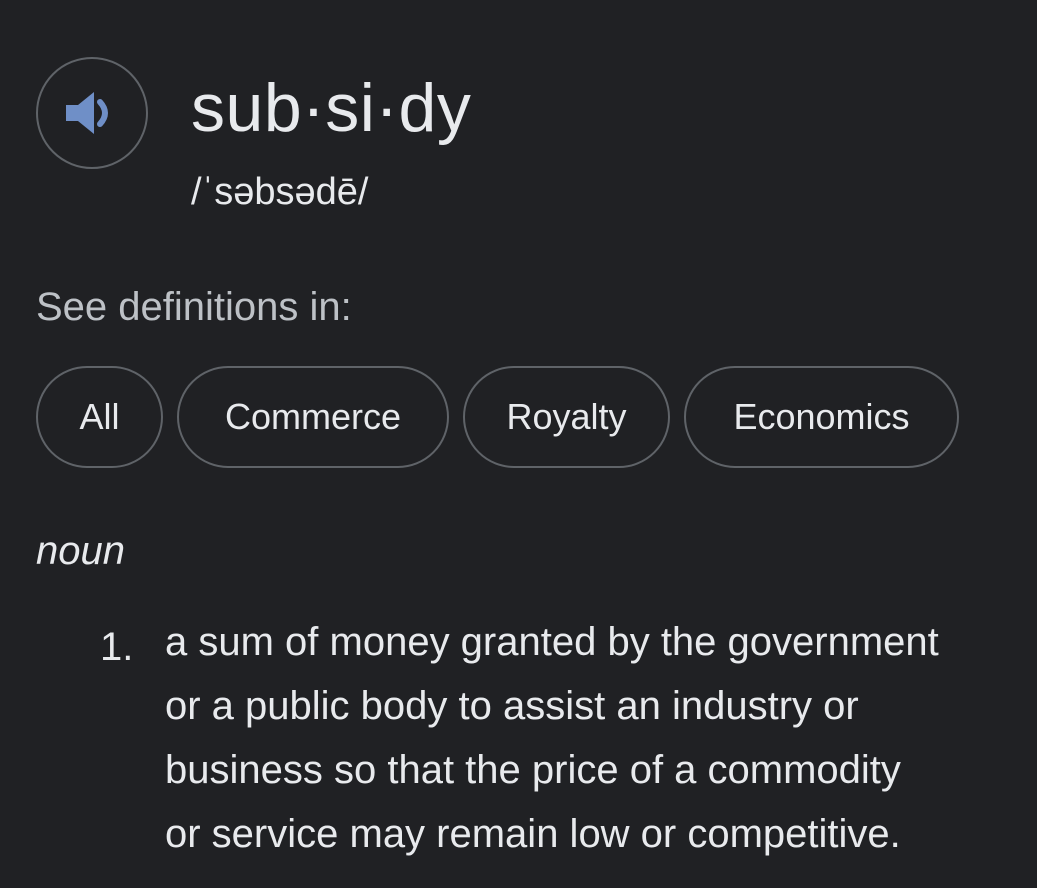  I want to click on definition-filter-chips: All Commerce Royalty Economics, so click(518, 417).